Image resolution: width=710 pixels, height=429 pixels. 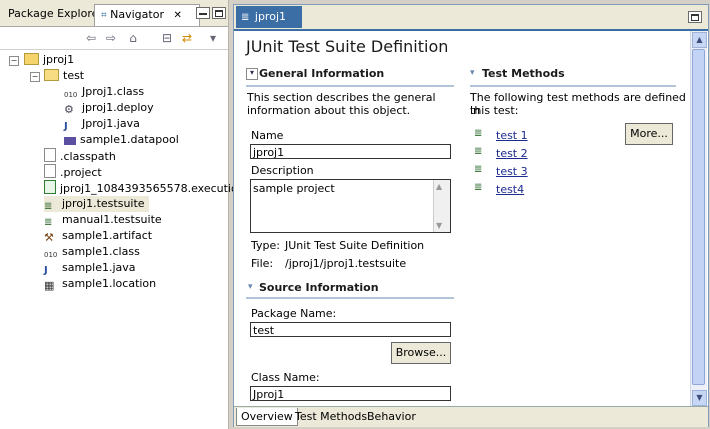 I want to click on tree-item-label: manual1.testsuite, so click(x=112, y=219).